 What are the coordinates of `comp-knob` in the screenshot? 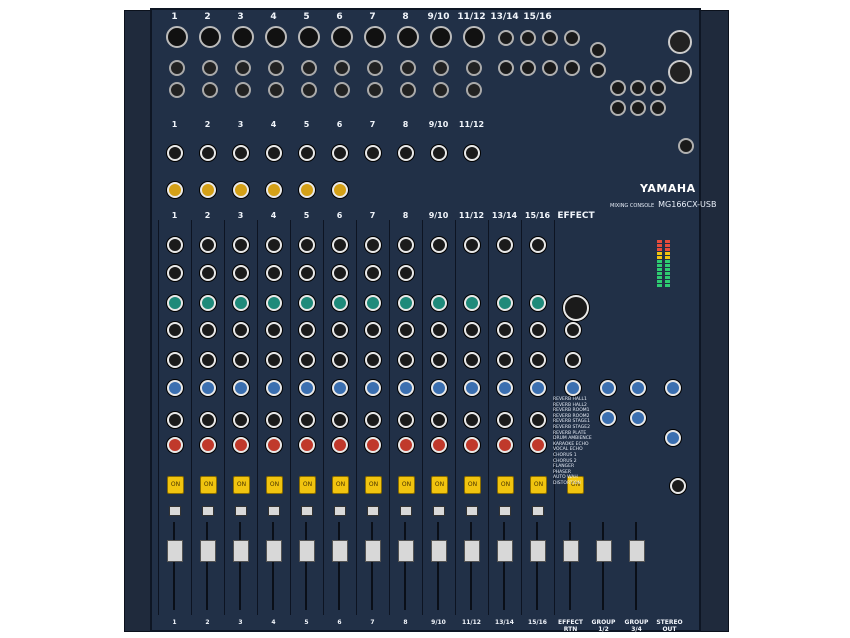 It's located at (274, 190).